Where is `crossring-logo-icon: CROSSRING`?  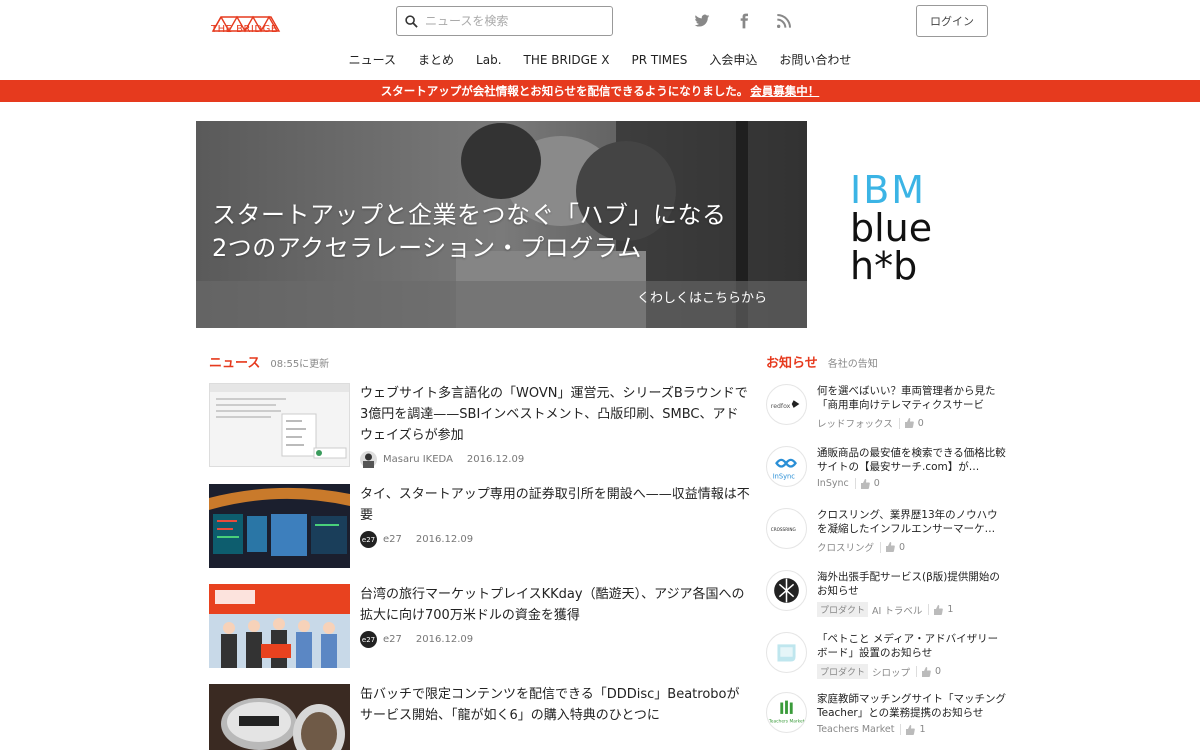
crossring-logo-icon: CROSSRING is located at coordinates (786, 528).